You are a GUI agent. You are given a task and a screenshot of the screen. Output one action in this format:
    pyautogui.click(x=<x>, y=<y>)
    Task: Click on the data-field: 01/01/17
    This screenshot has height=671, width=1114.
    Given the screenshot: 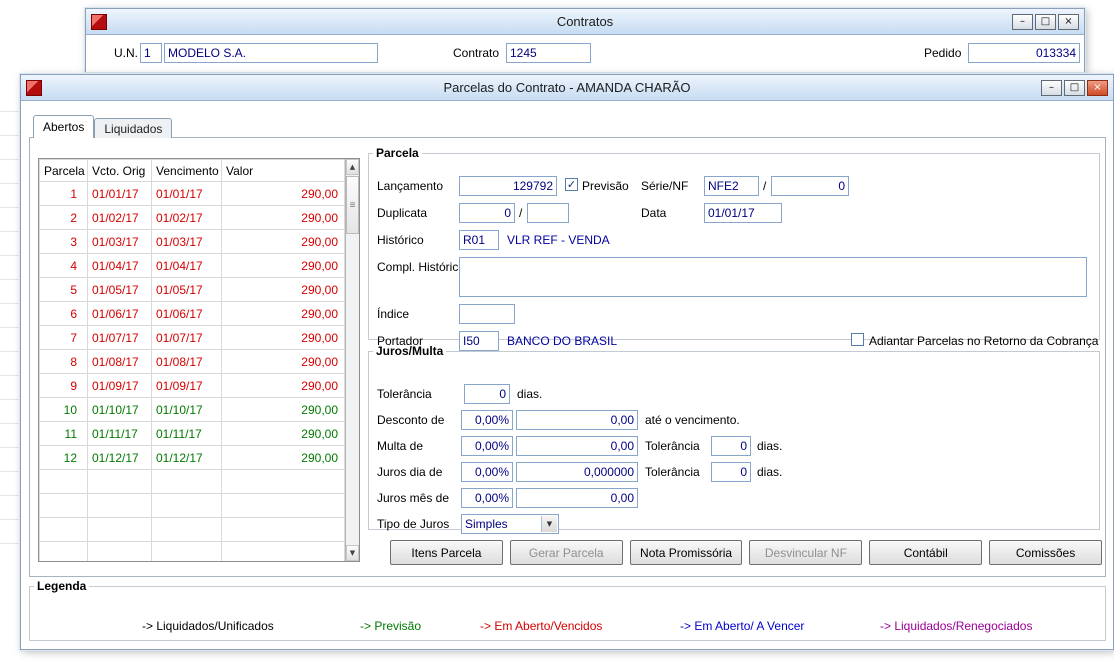 What is the action you would take?
    pyautogui.click(x=743, y=213)
    